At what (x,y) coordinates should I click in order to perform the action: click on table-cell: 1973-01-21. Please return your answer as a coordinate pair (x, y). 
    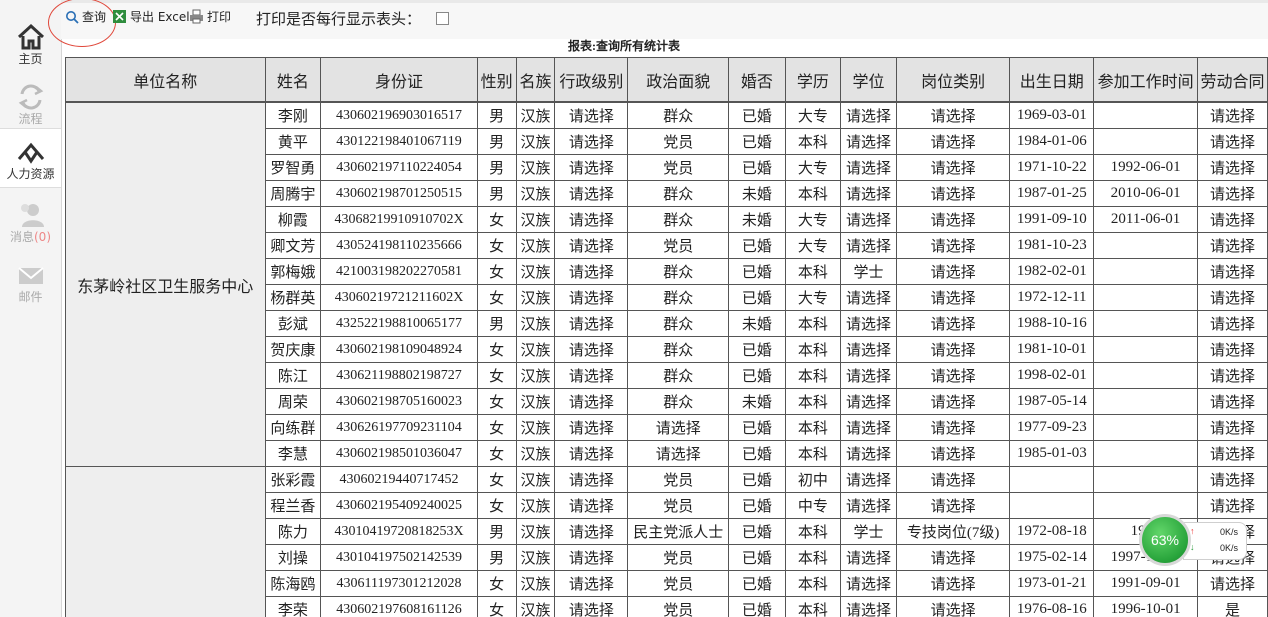
    Looking at the image, I should click on (1052, 583).